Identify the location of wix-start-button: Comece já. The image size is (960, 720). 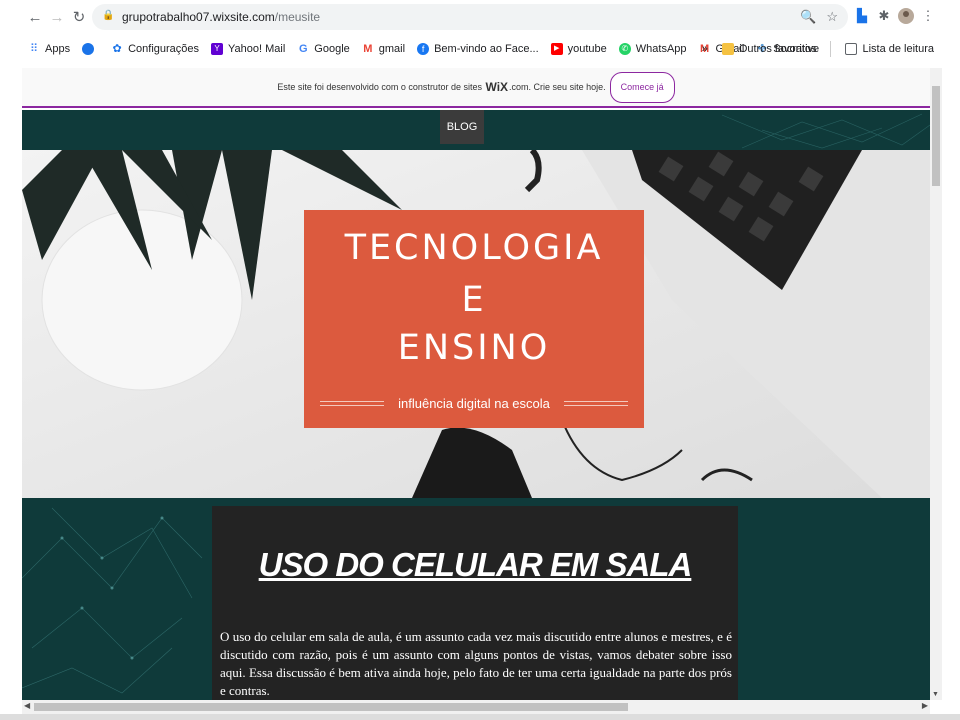
(642, 87).